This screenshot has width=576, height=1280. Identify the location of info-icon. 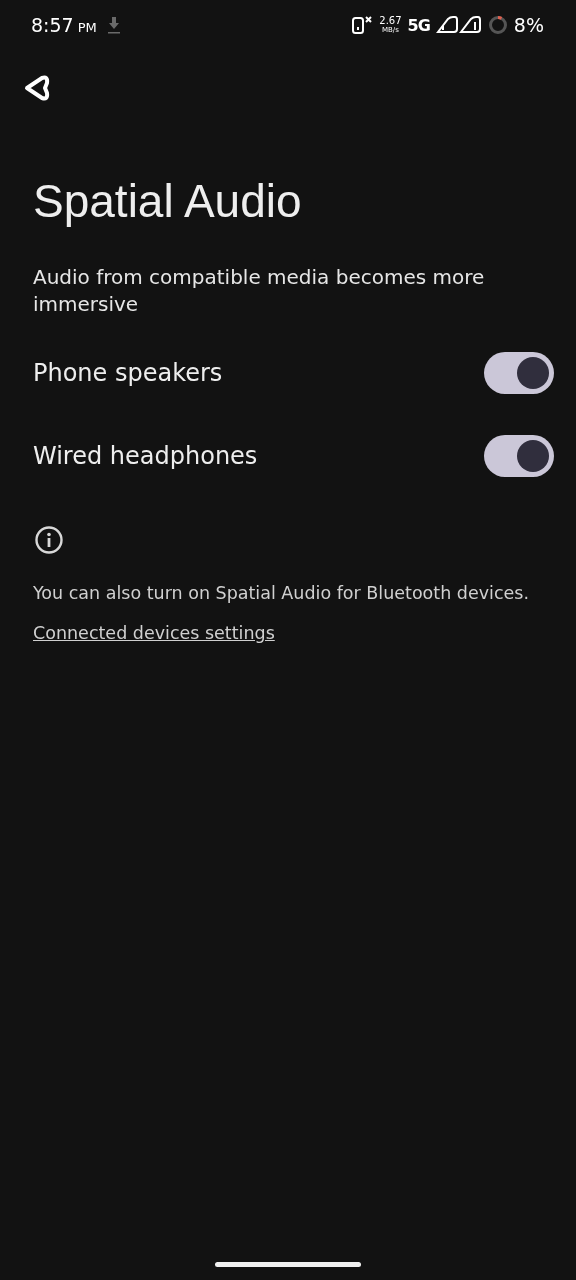
(49, 540).